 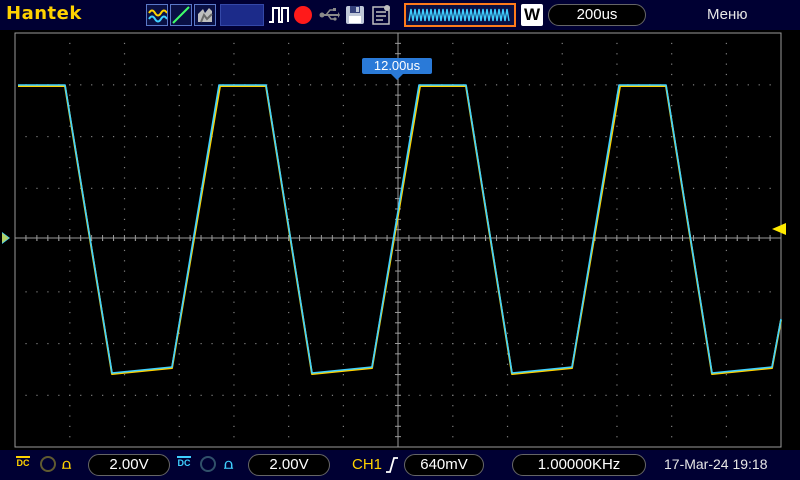 What do you see at coordinates (444, 465) in the screenshot?
I see `trigger-level: 640mV` at bounding box center [444, 465].